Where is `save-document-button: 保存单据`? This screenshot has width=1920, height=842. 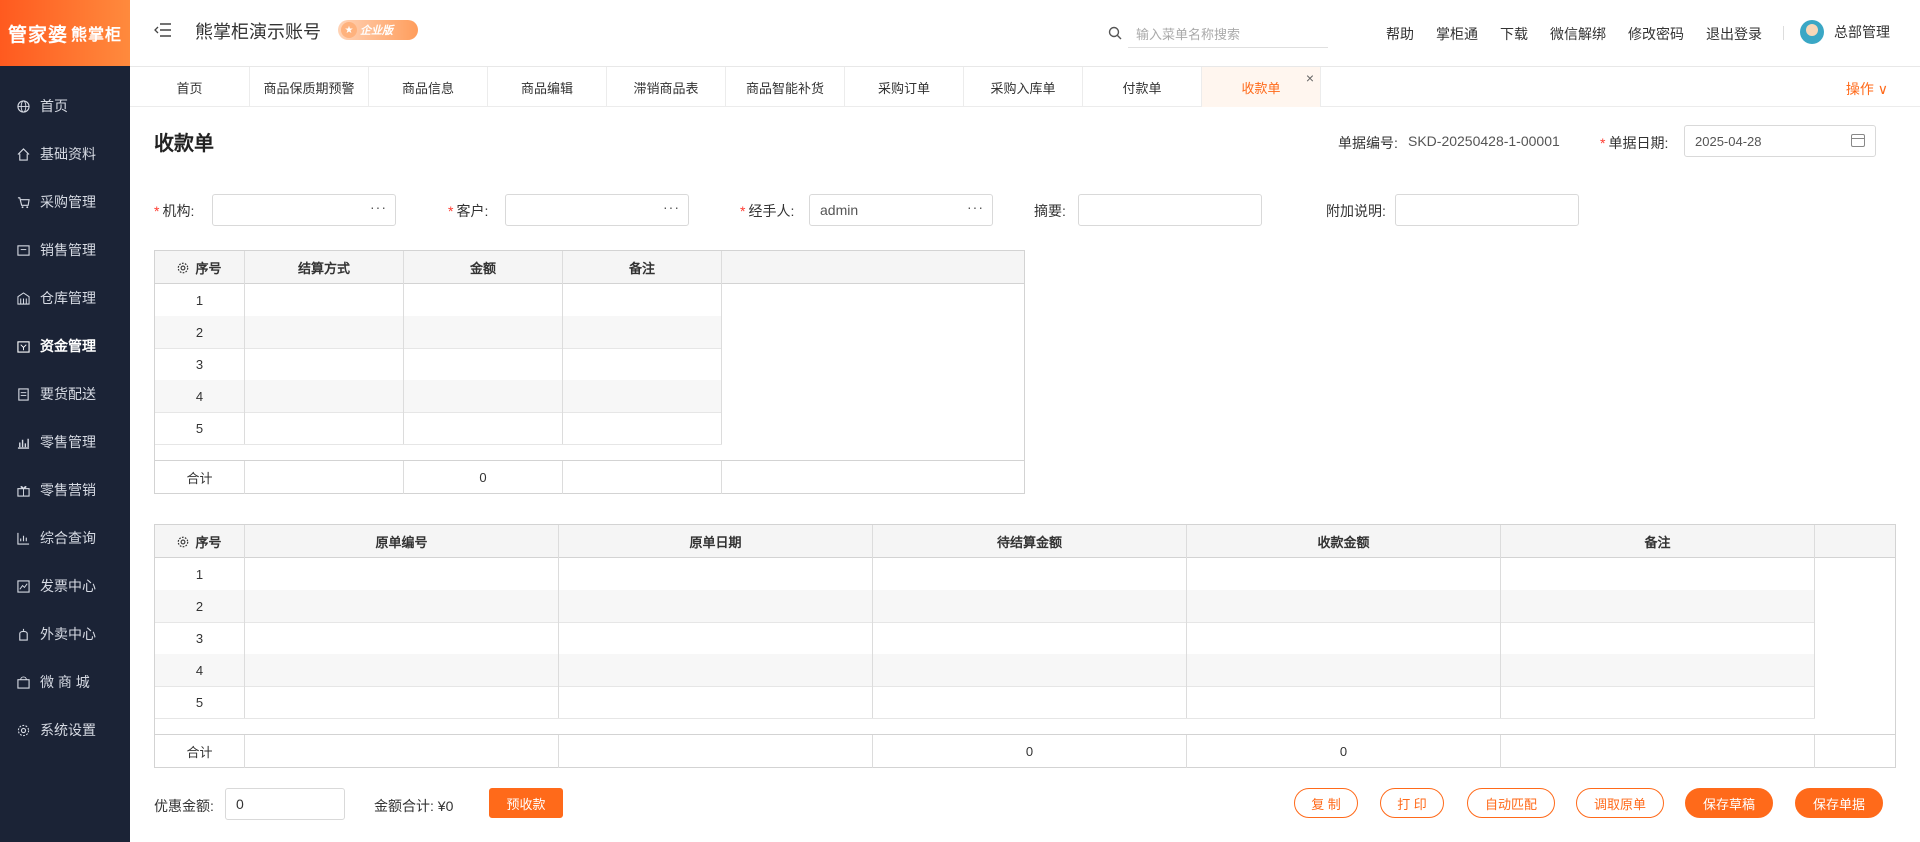 save-document-button: 保存单据 is located at coordinates (1839, 803).